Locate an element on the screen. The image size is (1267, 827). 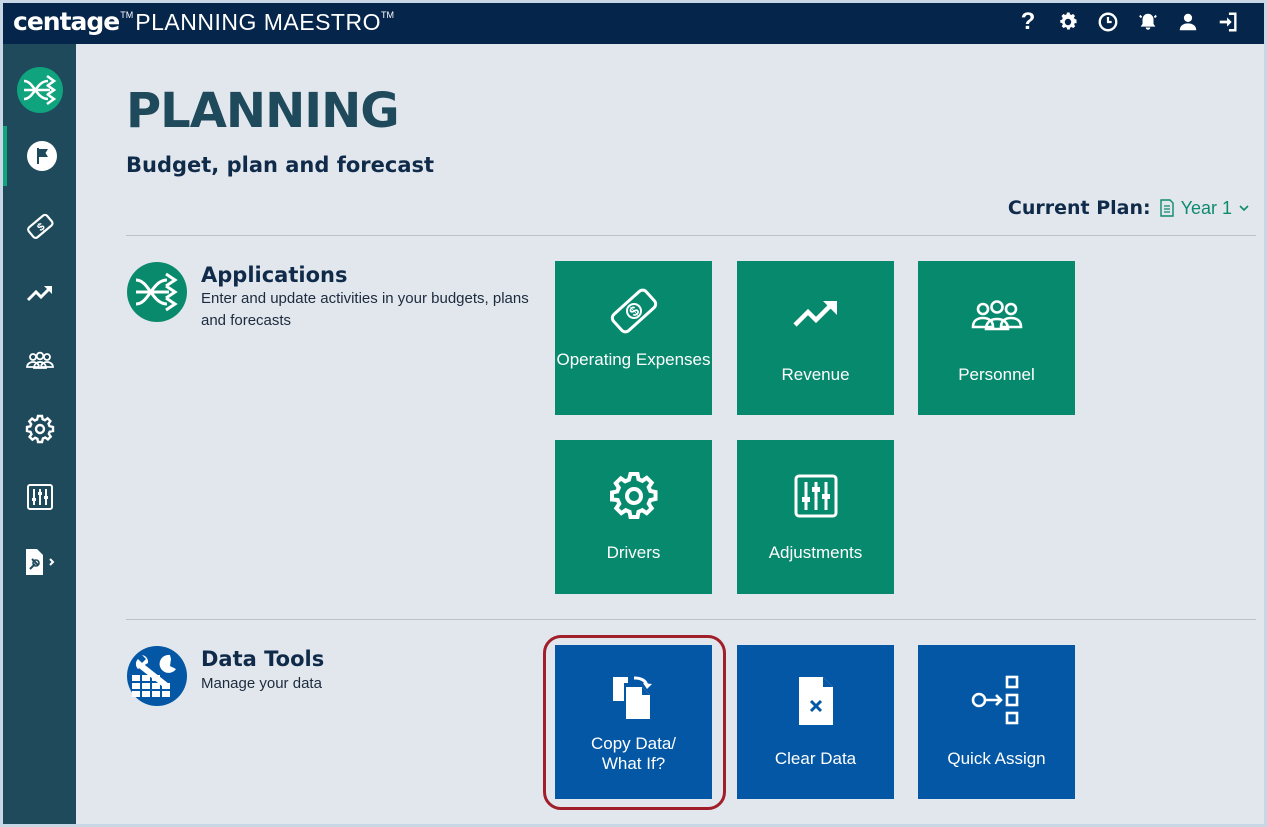
sidebar-item-adjustments is located at coordinates (39, 497).